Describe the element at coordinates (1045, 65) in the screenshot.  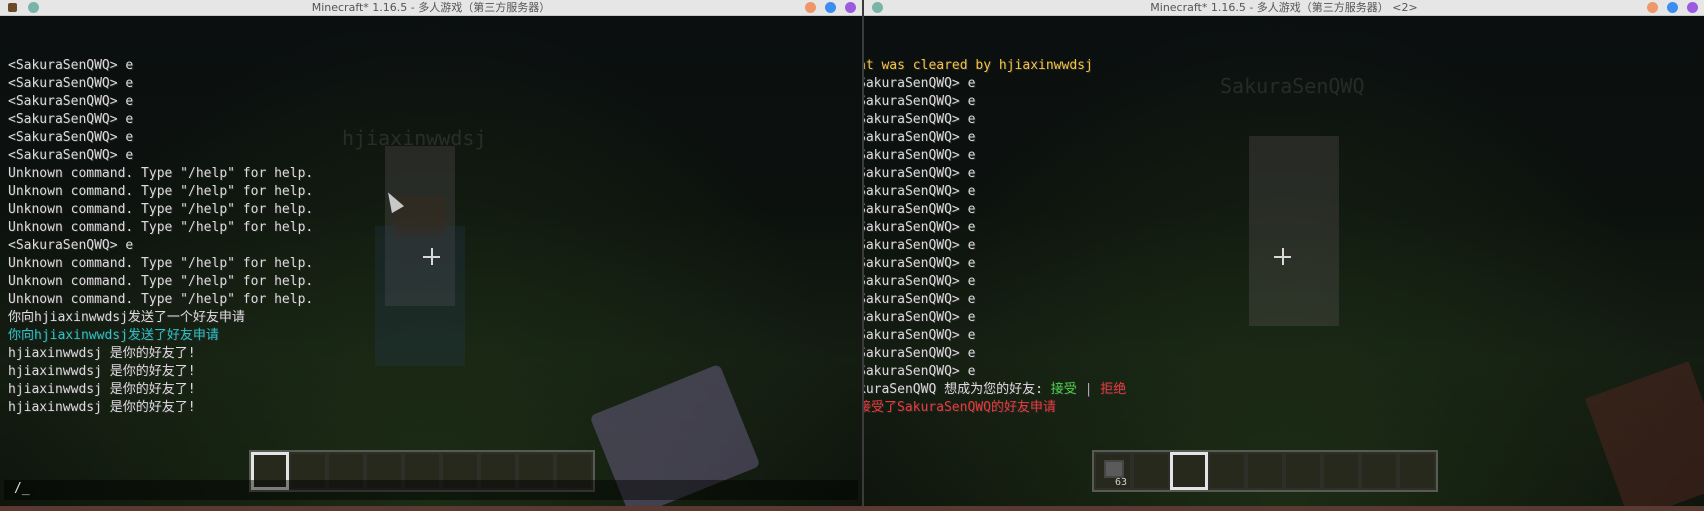
I see `chat-segment: hjiaxinwwdsj` at that location.